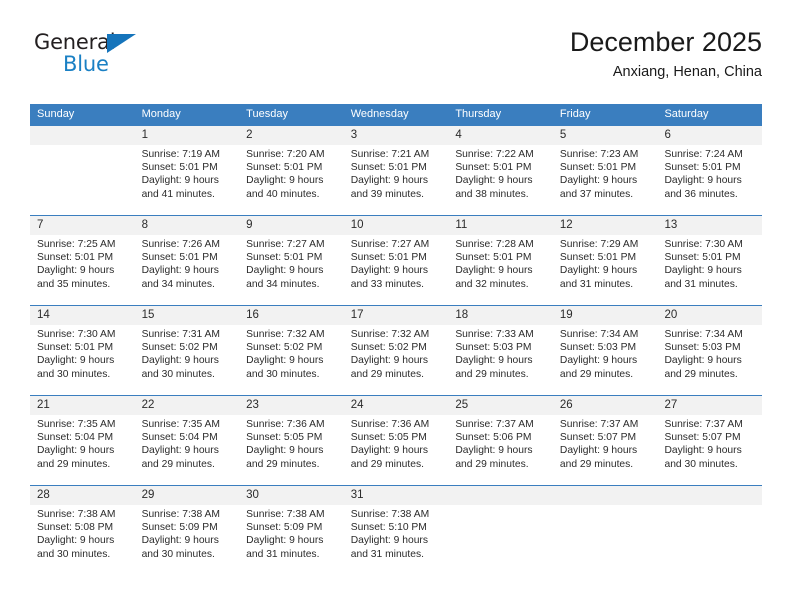  What do you see at coordinates (82, 225) in the screenshot?
I see `day-number: 7` at bounding box center [82, 225].